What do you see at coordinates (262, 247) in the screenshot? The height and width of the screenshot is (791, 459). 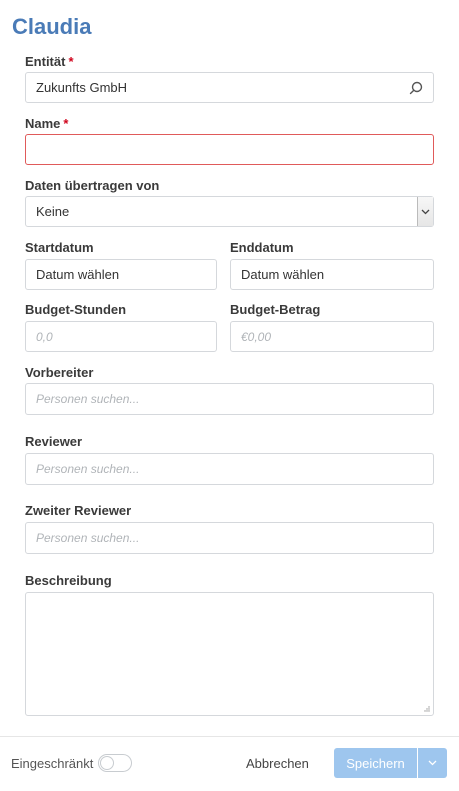 I see `end-date-label: Enddatum` at bounding box center [262, 247].